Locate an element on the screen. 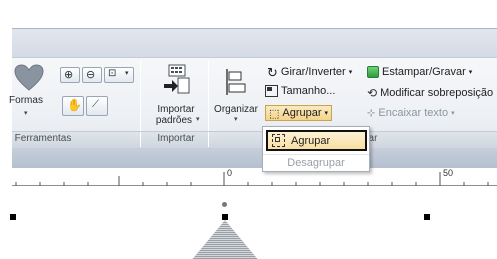 This screenshot has height=259, width=497. menu-item-agrupar: Agrupar is located at coordinates (316, 140).